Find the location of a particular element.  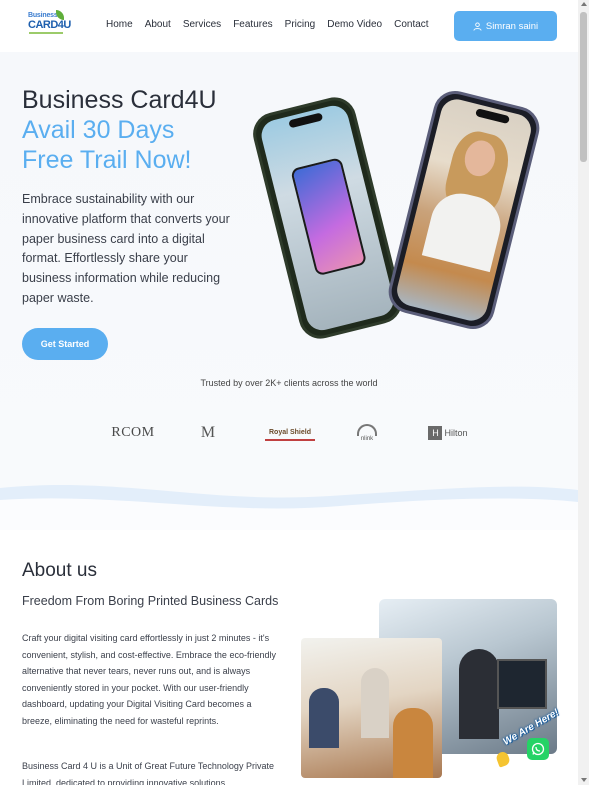

about-title: About us is located at coordinates (59, 570).